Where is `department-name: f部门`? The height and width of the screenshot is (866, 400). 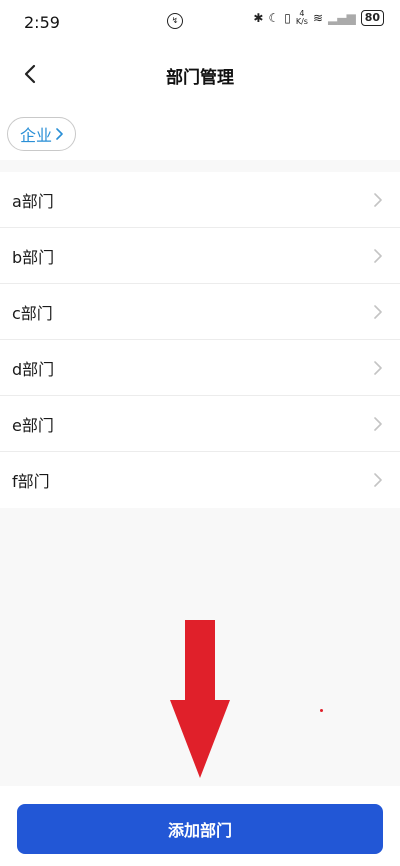 department-name: f部门 is located at coordinates (31, 481).